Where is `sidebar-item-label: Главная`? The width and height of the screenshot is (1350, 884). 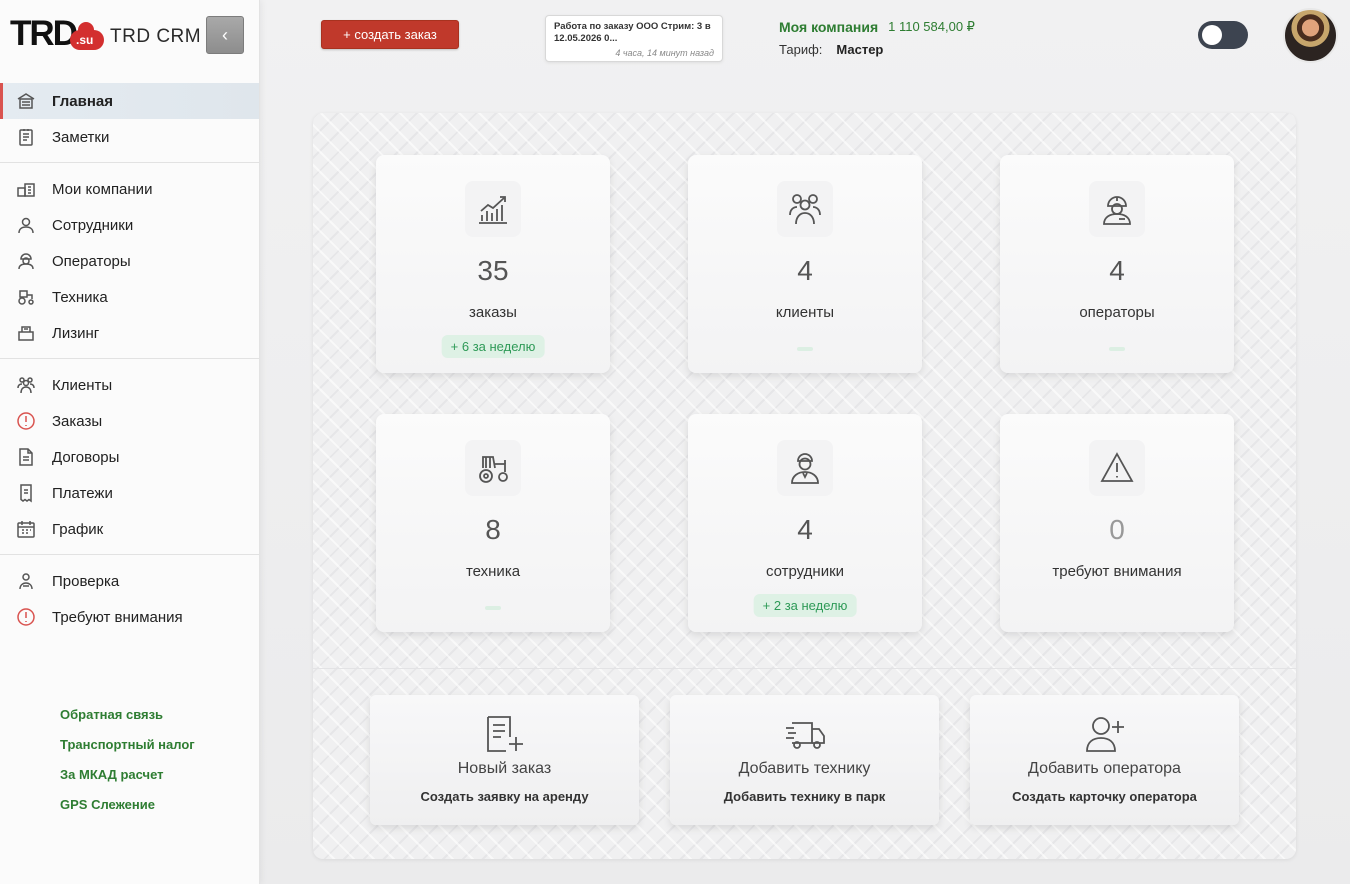 sidebar-item-label: Главная is located at coordinates (83, 101).